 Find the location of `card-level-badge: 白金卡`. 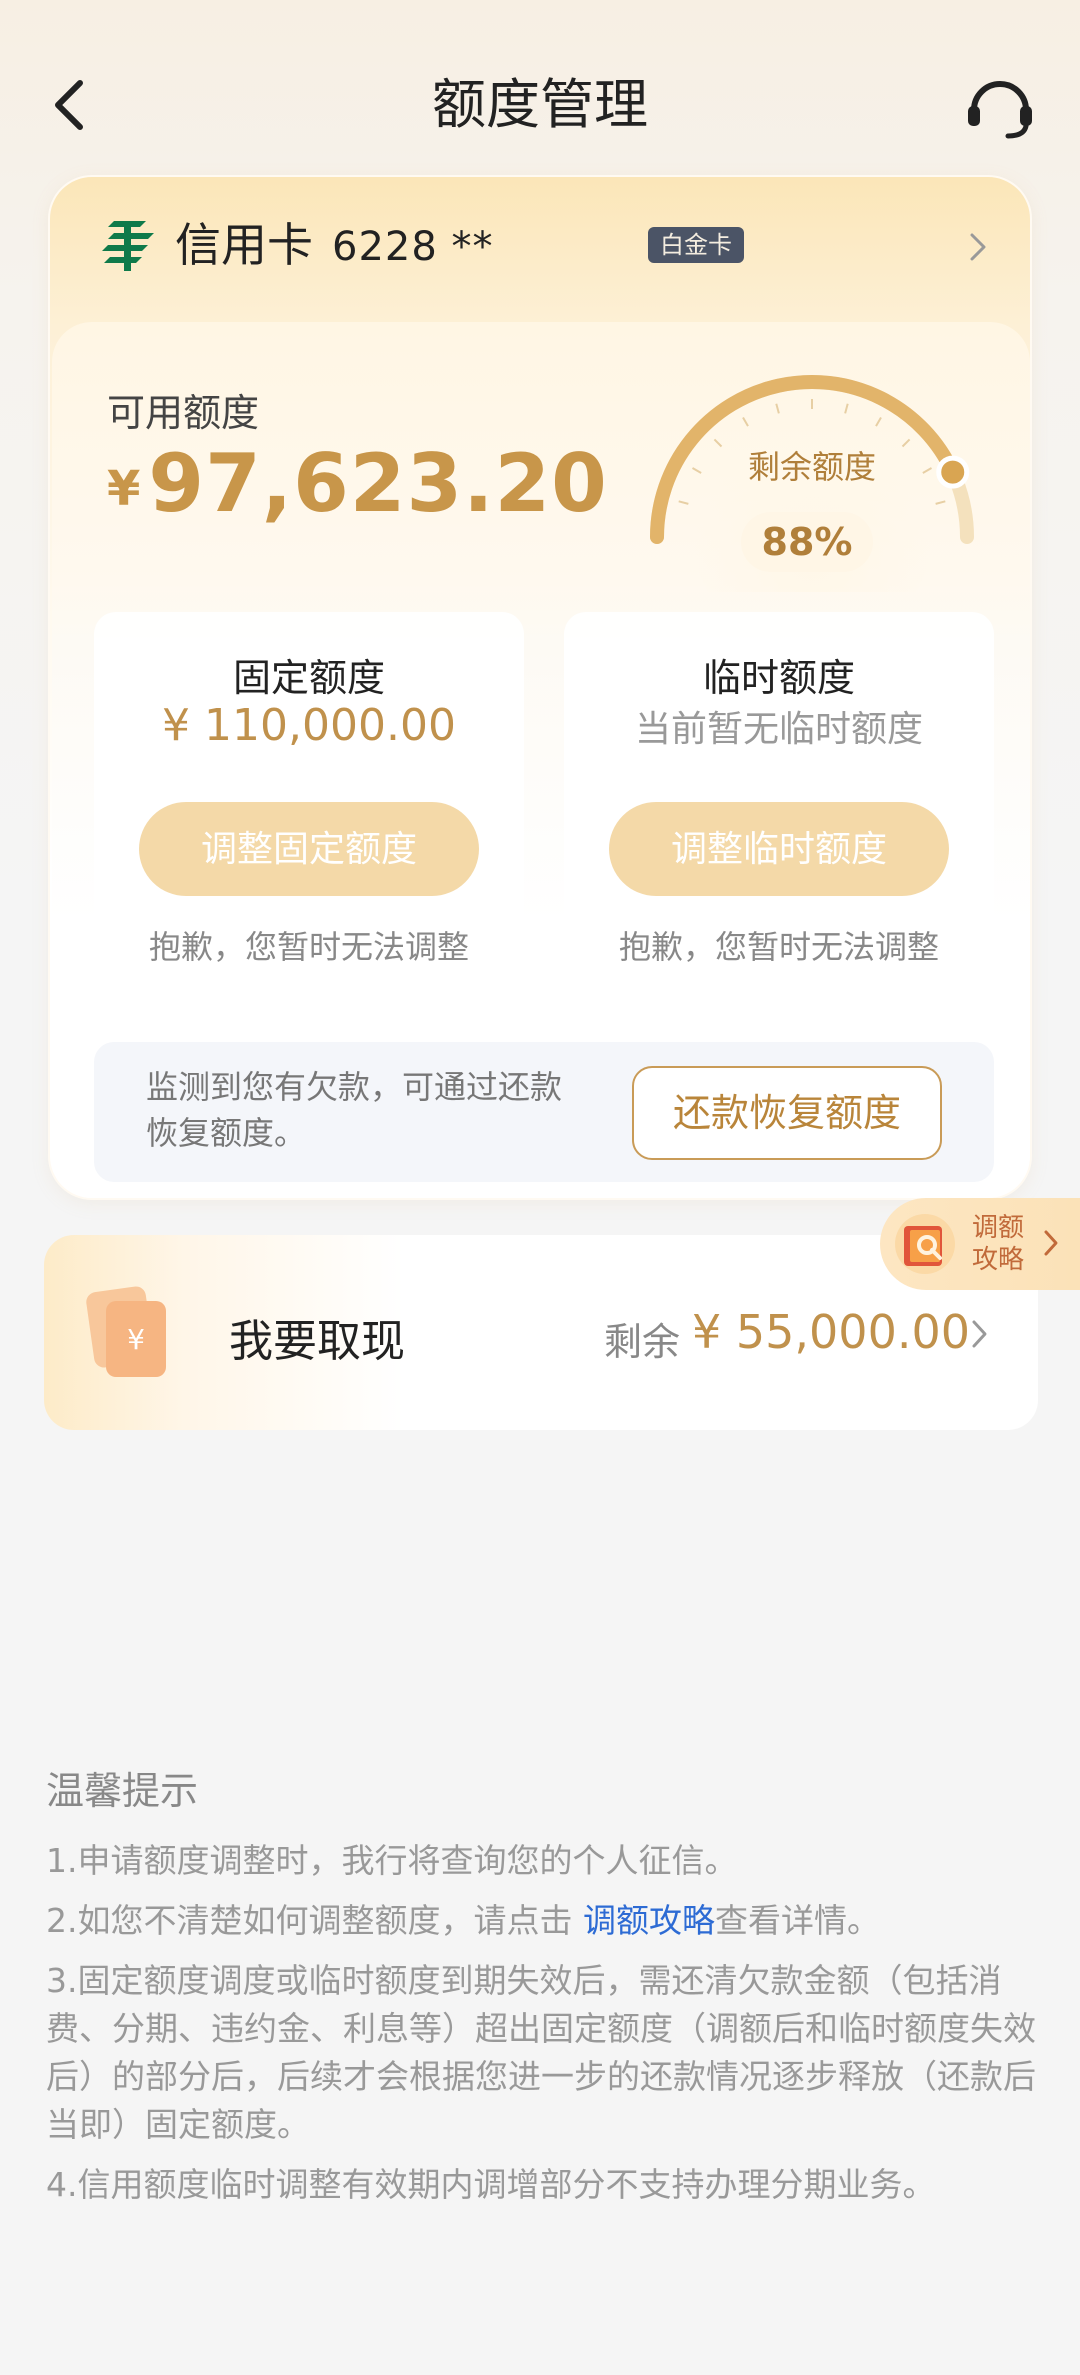

card-level-badge: 白金卡 is located at coordinates (696, 245).